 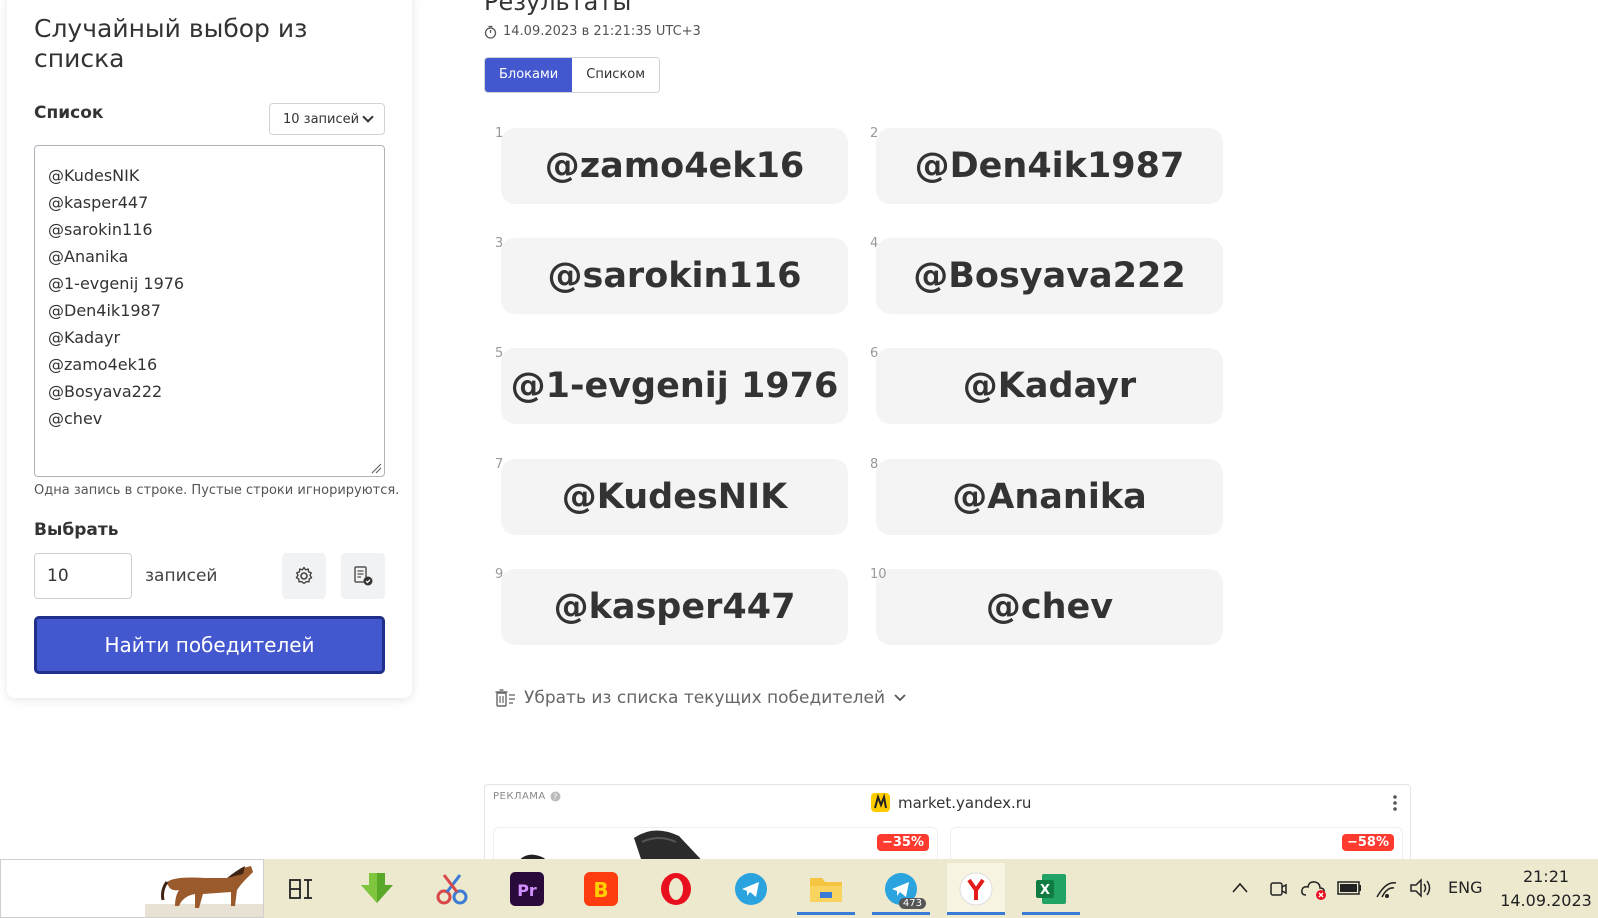 I want to click on winner-number: 10, so click(x=878, y=574).